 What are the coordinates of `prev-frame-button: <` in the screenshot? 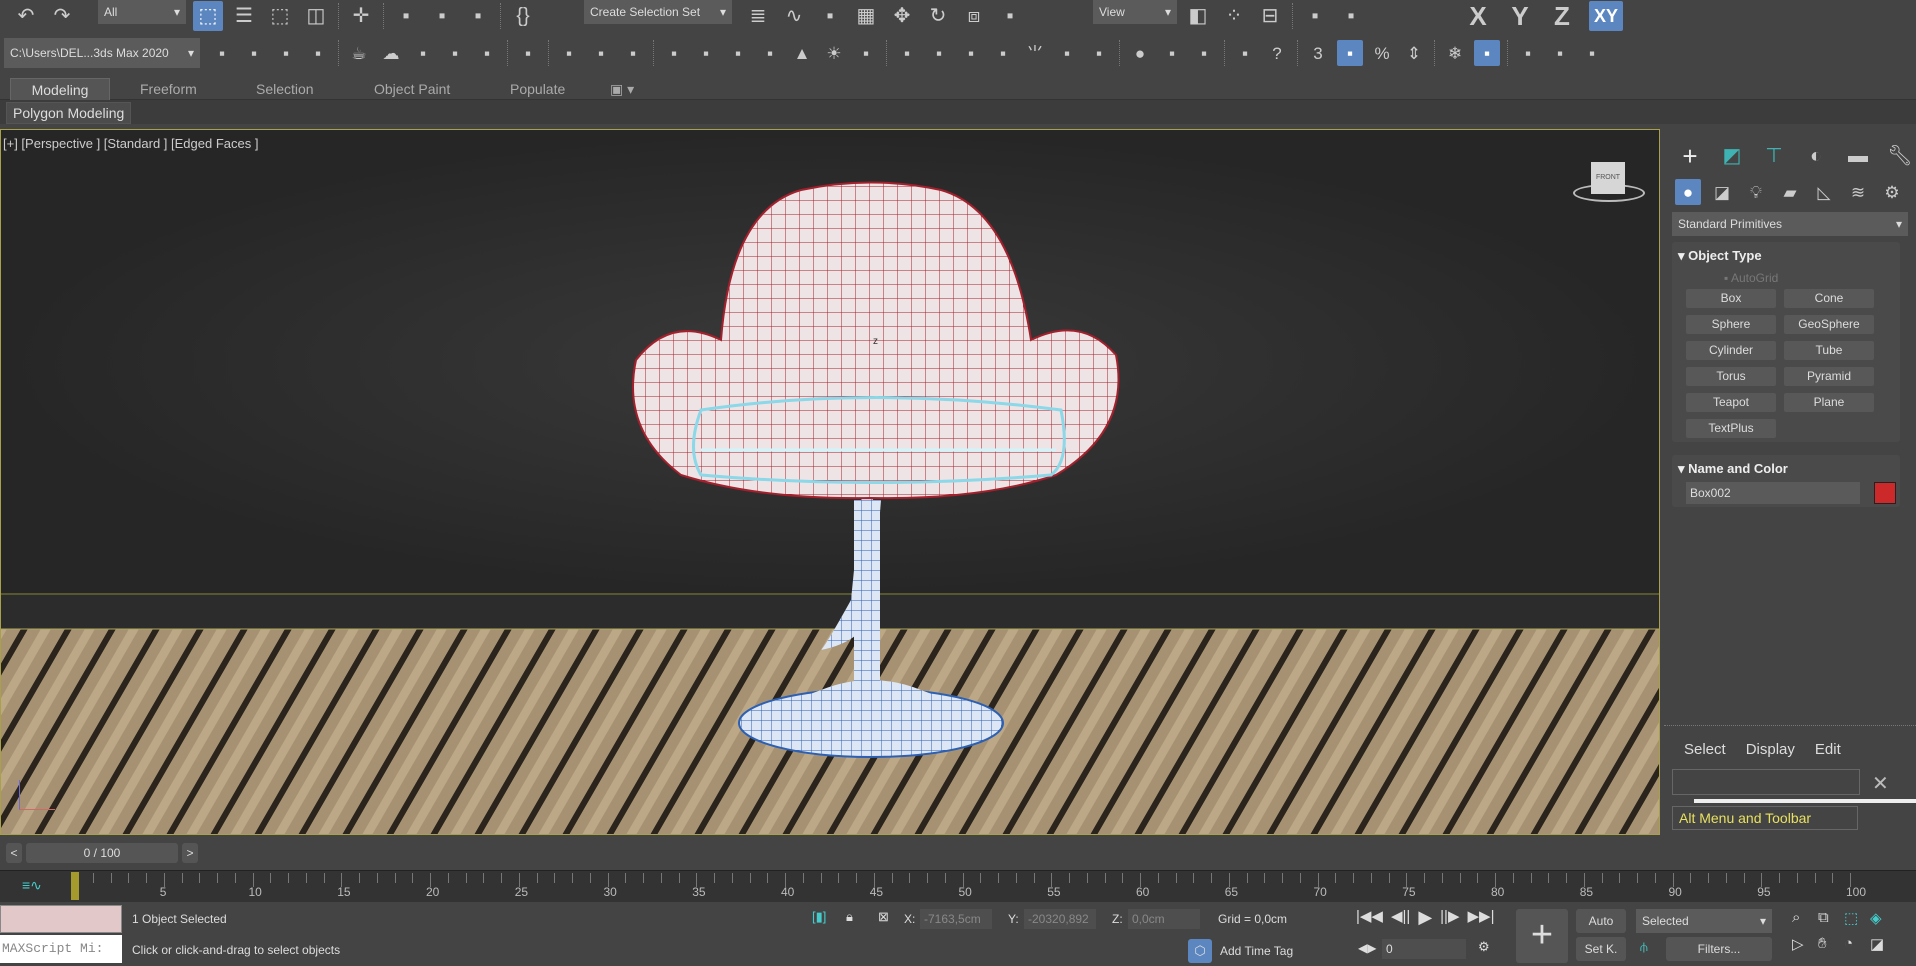 It's located at (14, 853).